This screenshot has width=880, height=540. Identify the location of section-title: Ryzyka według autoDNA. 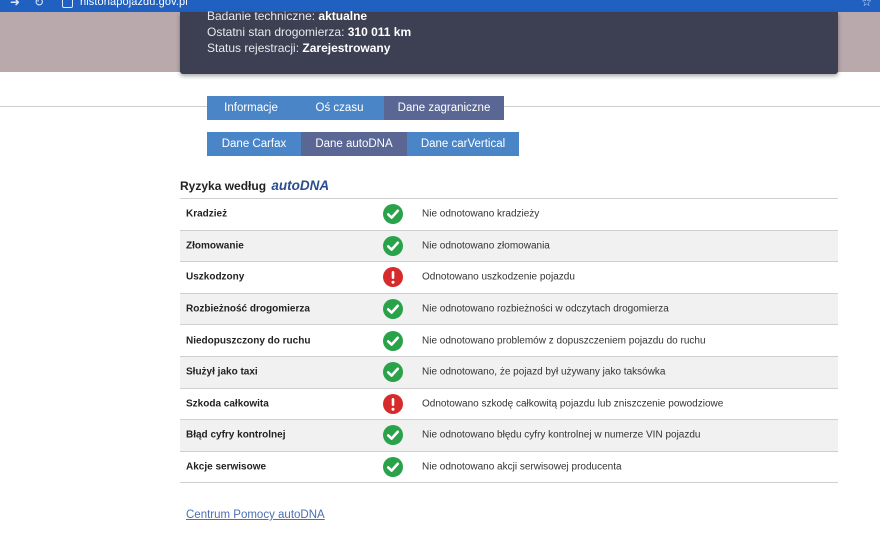
(254, 185).